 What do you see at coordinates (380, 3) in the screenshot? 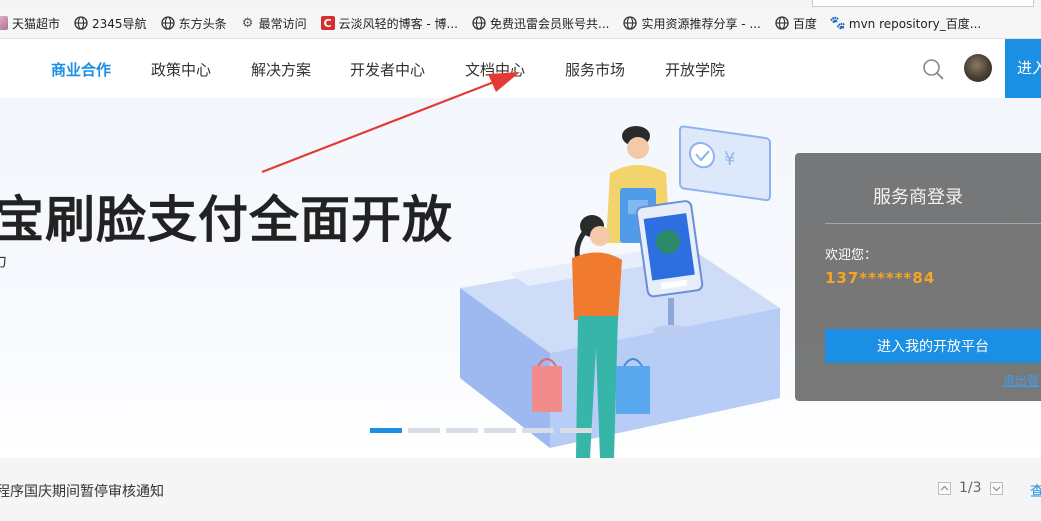
I see `address-bar-fragment` at bounding box center [380, 3].